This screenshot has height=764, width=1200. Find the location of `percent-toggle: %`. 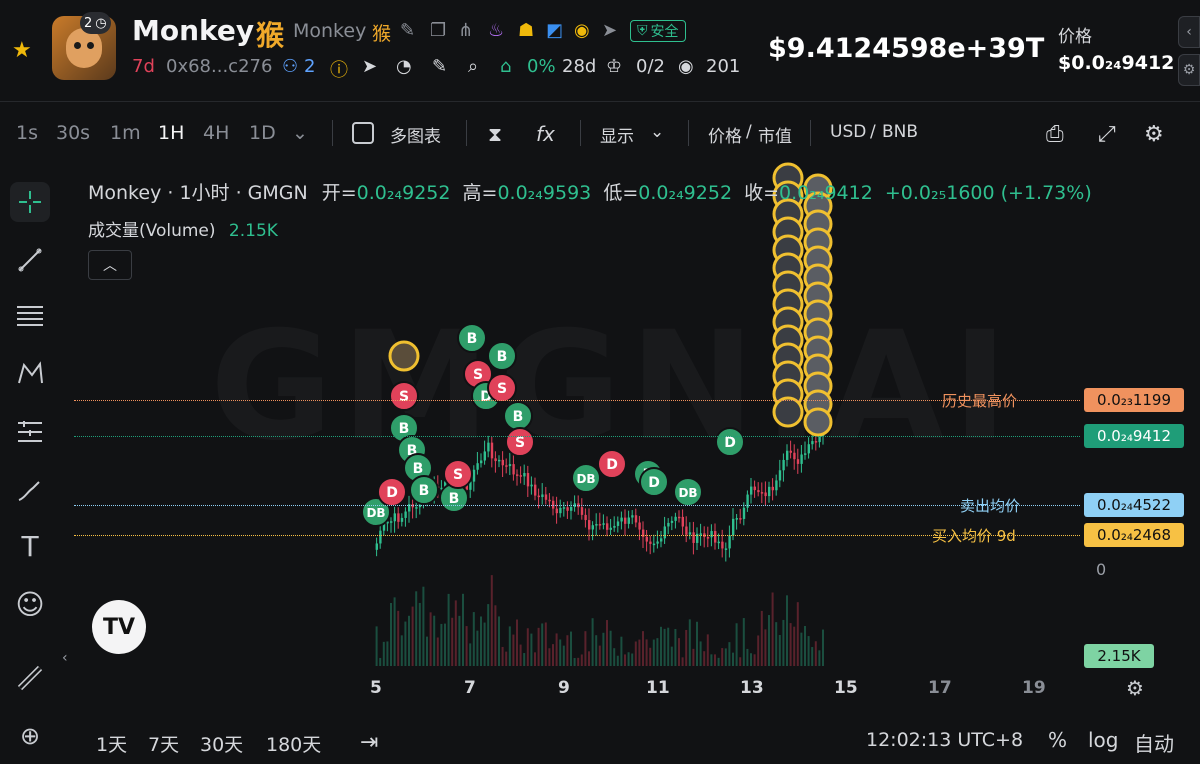

percent-toggle: % is located at coordinates (1057, 740).